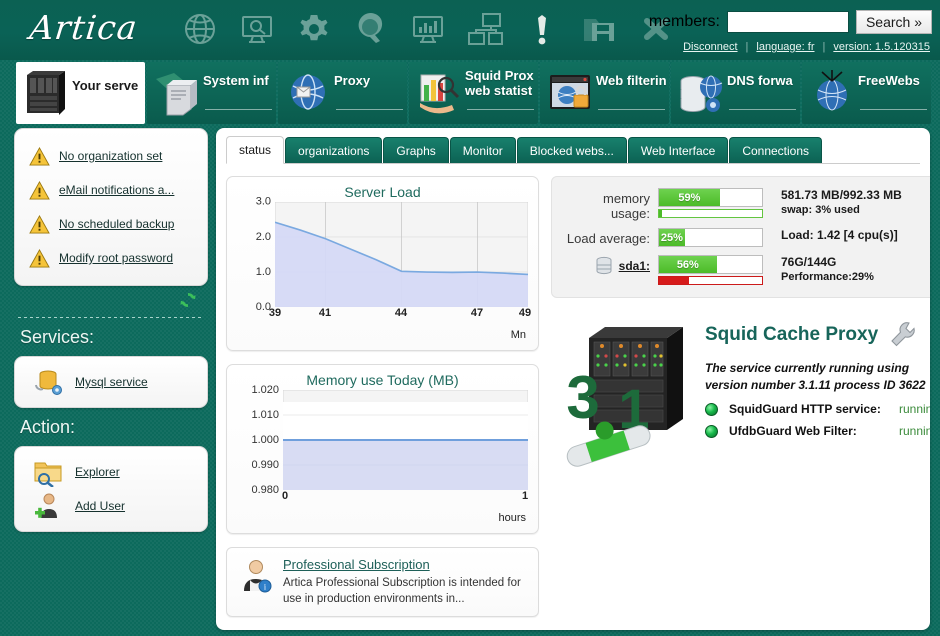  What do you see at coordinates (116, 224) in the screenshot?
I see `warning-label: No scheduled backup` at bounding box center [116, 224].